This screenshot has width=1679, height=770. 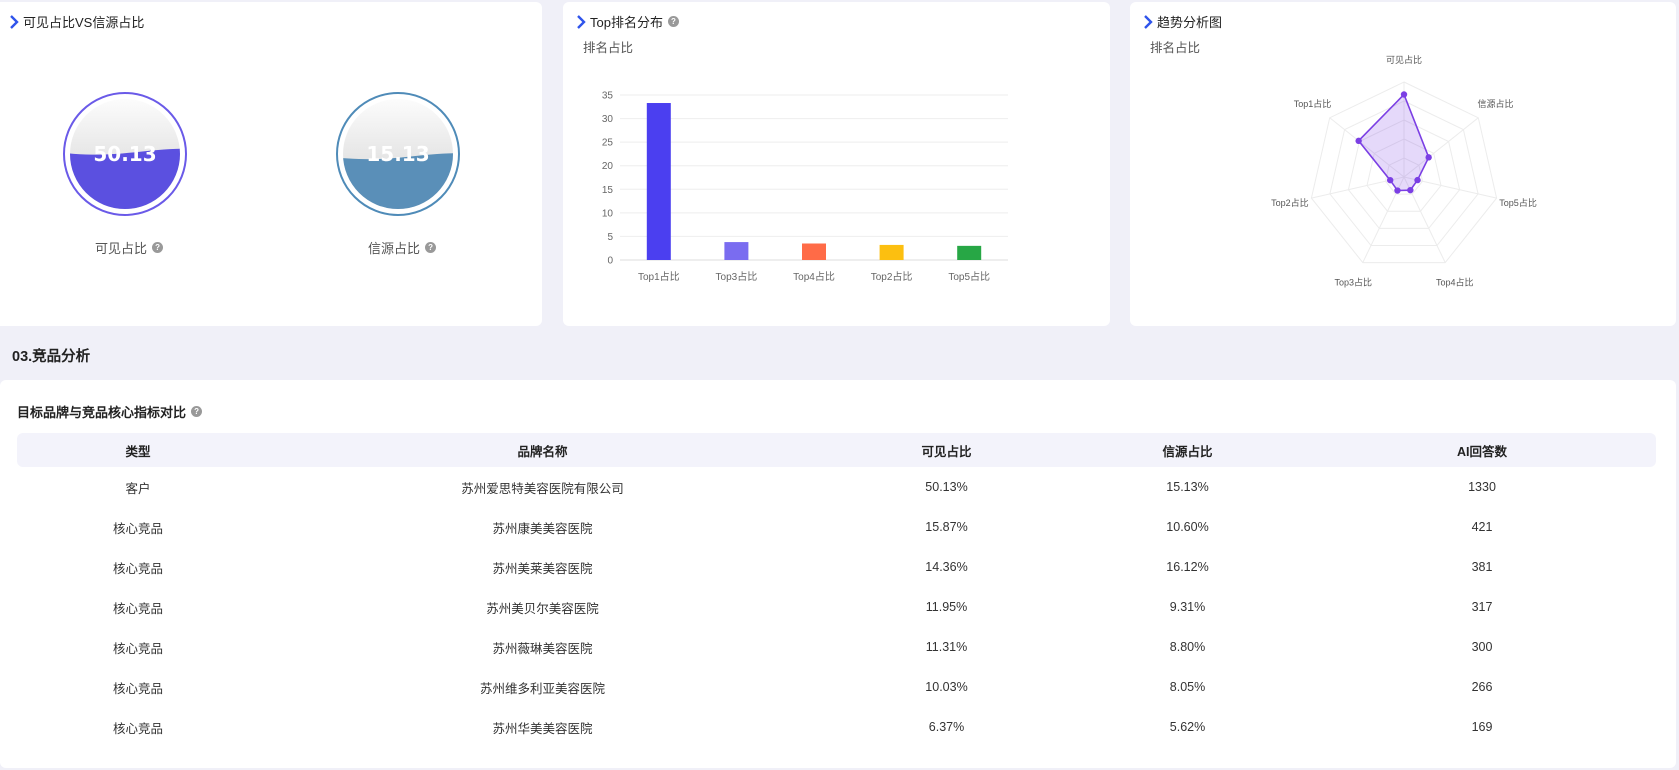 What do you see at coordinates (1187, 607) in the screenshot?
I see `cell-source-ratio: 9.31%` at bounding box center [1187, 607].